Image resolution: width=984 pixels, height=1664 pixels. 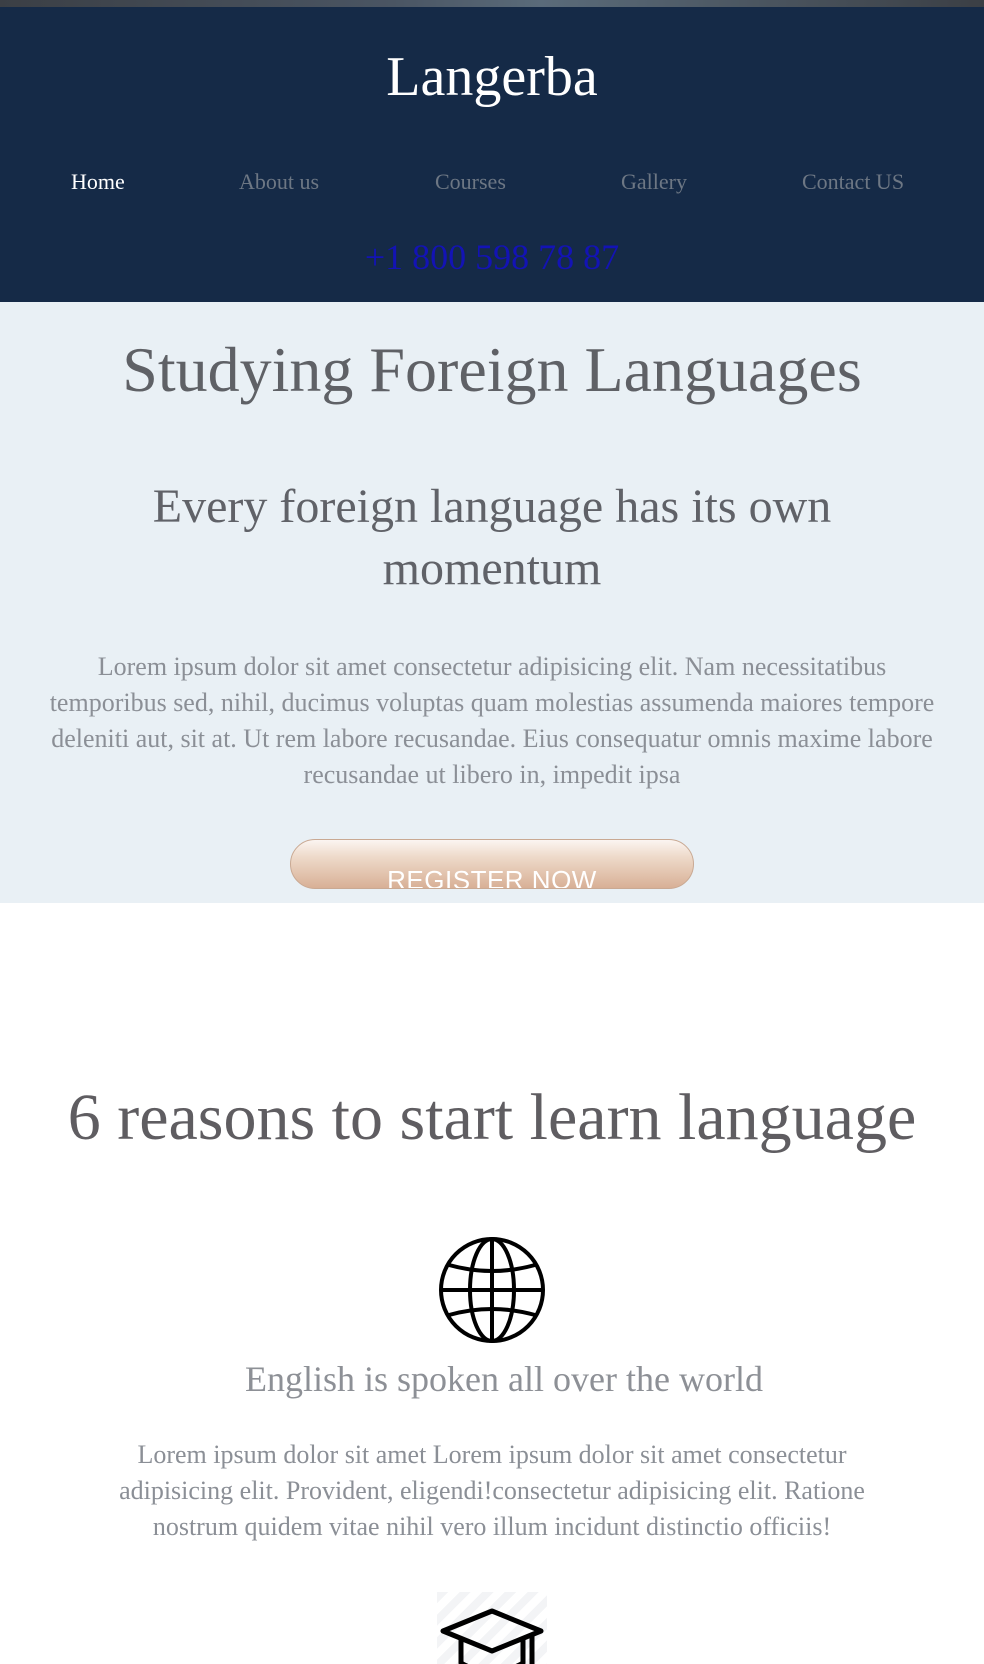 What do you see at coordinates (654, 182) in the screenshot?
I see `nav-item-gallery: Gallery` at bounding box center [654, 182].